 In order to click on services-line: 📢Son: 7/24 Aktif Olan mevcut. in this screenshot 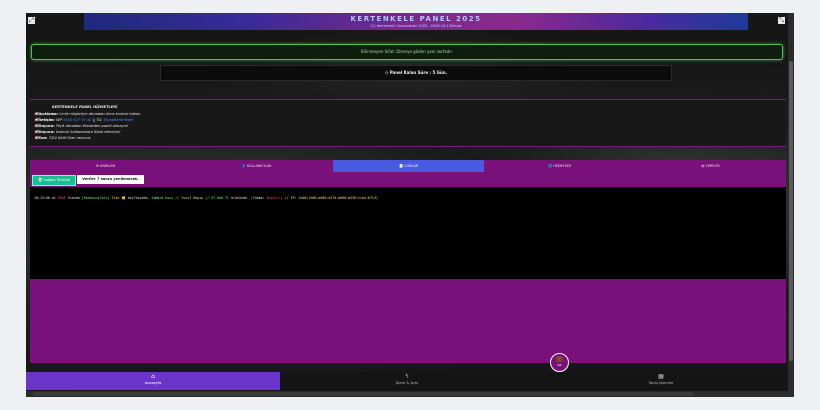, I will do `click(63, 138)`.